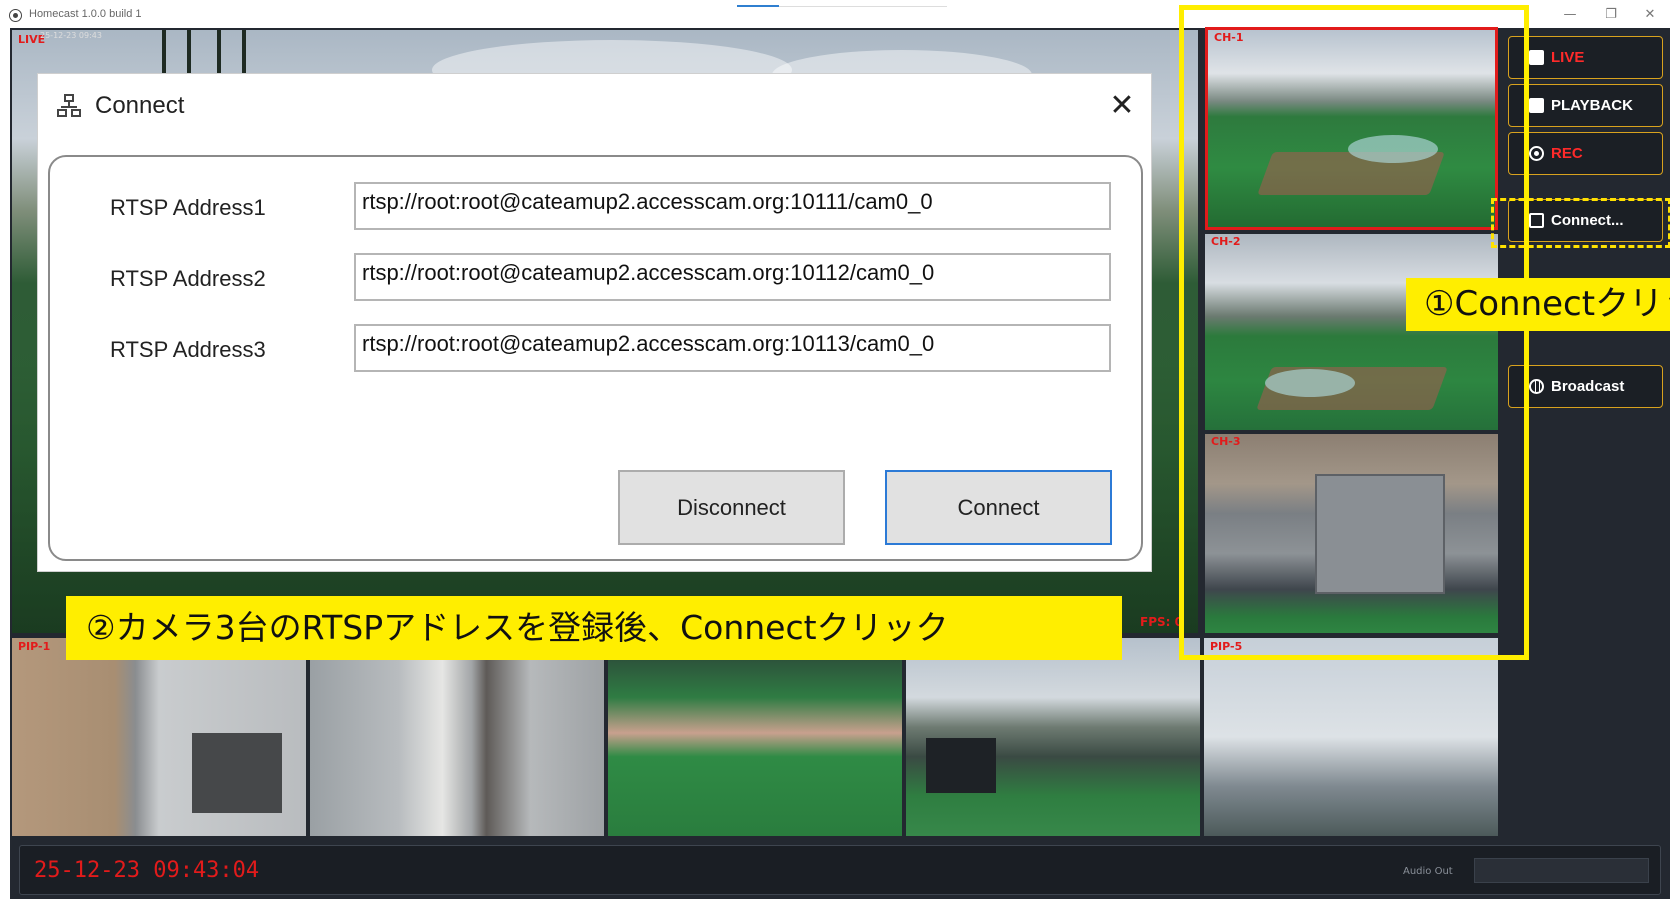 Image resolution: width=1670 pixels, height=899 pixels. I want to click on scoreboard-shape, so click(961, 765).